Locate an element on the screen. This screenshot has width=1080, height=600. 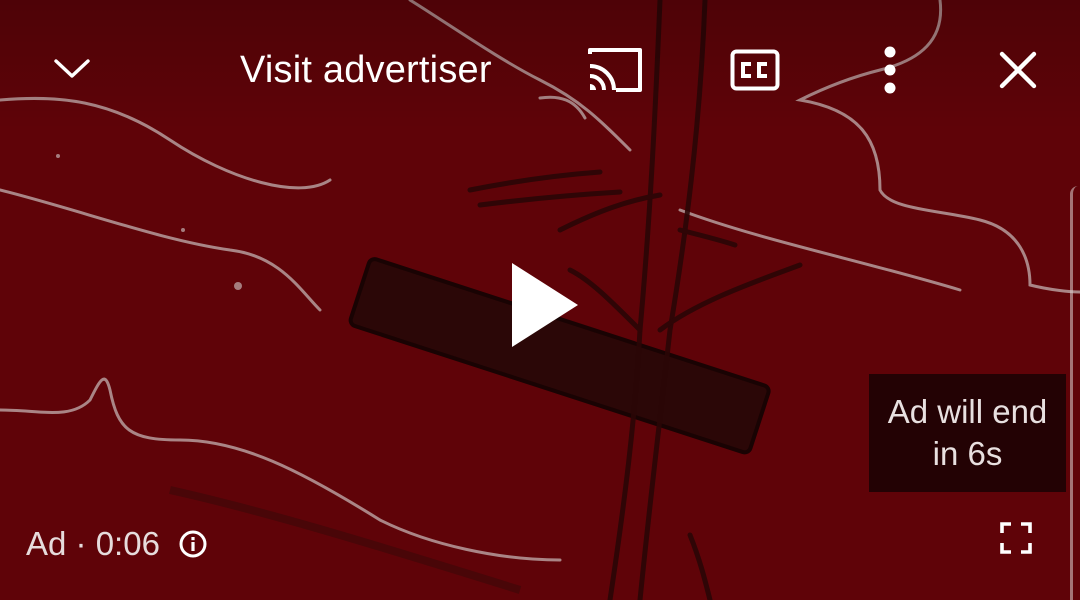
captions-button is located at coordinates (755, 70).